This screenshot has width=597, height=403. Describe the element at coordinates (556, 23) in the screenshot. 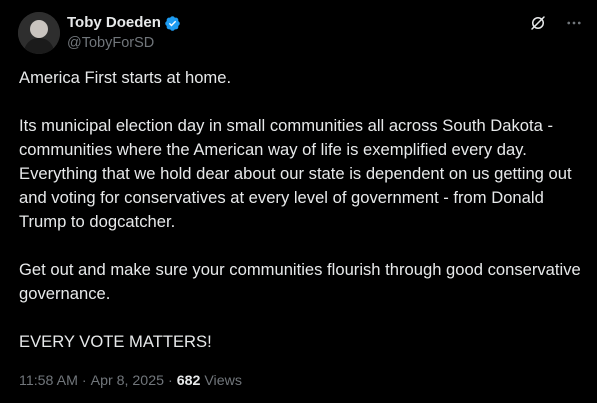

I see `tweet-top-actions` at that location.